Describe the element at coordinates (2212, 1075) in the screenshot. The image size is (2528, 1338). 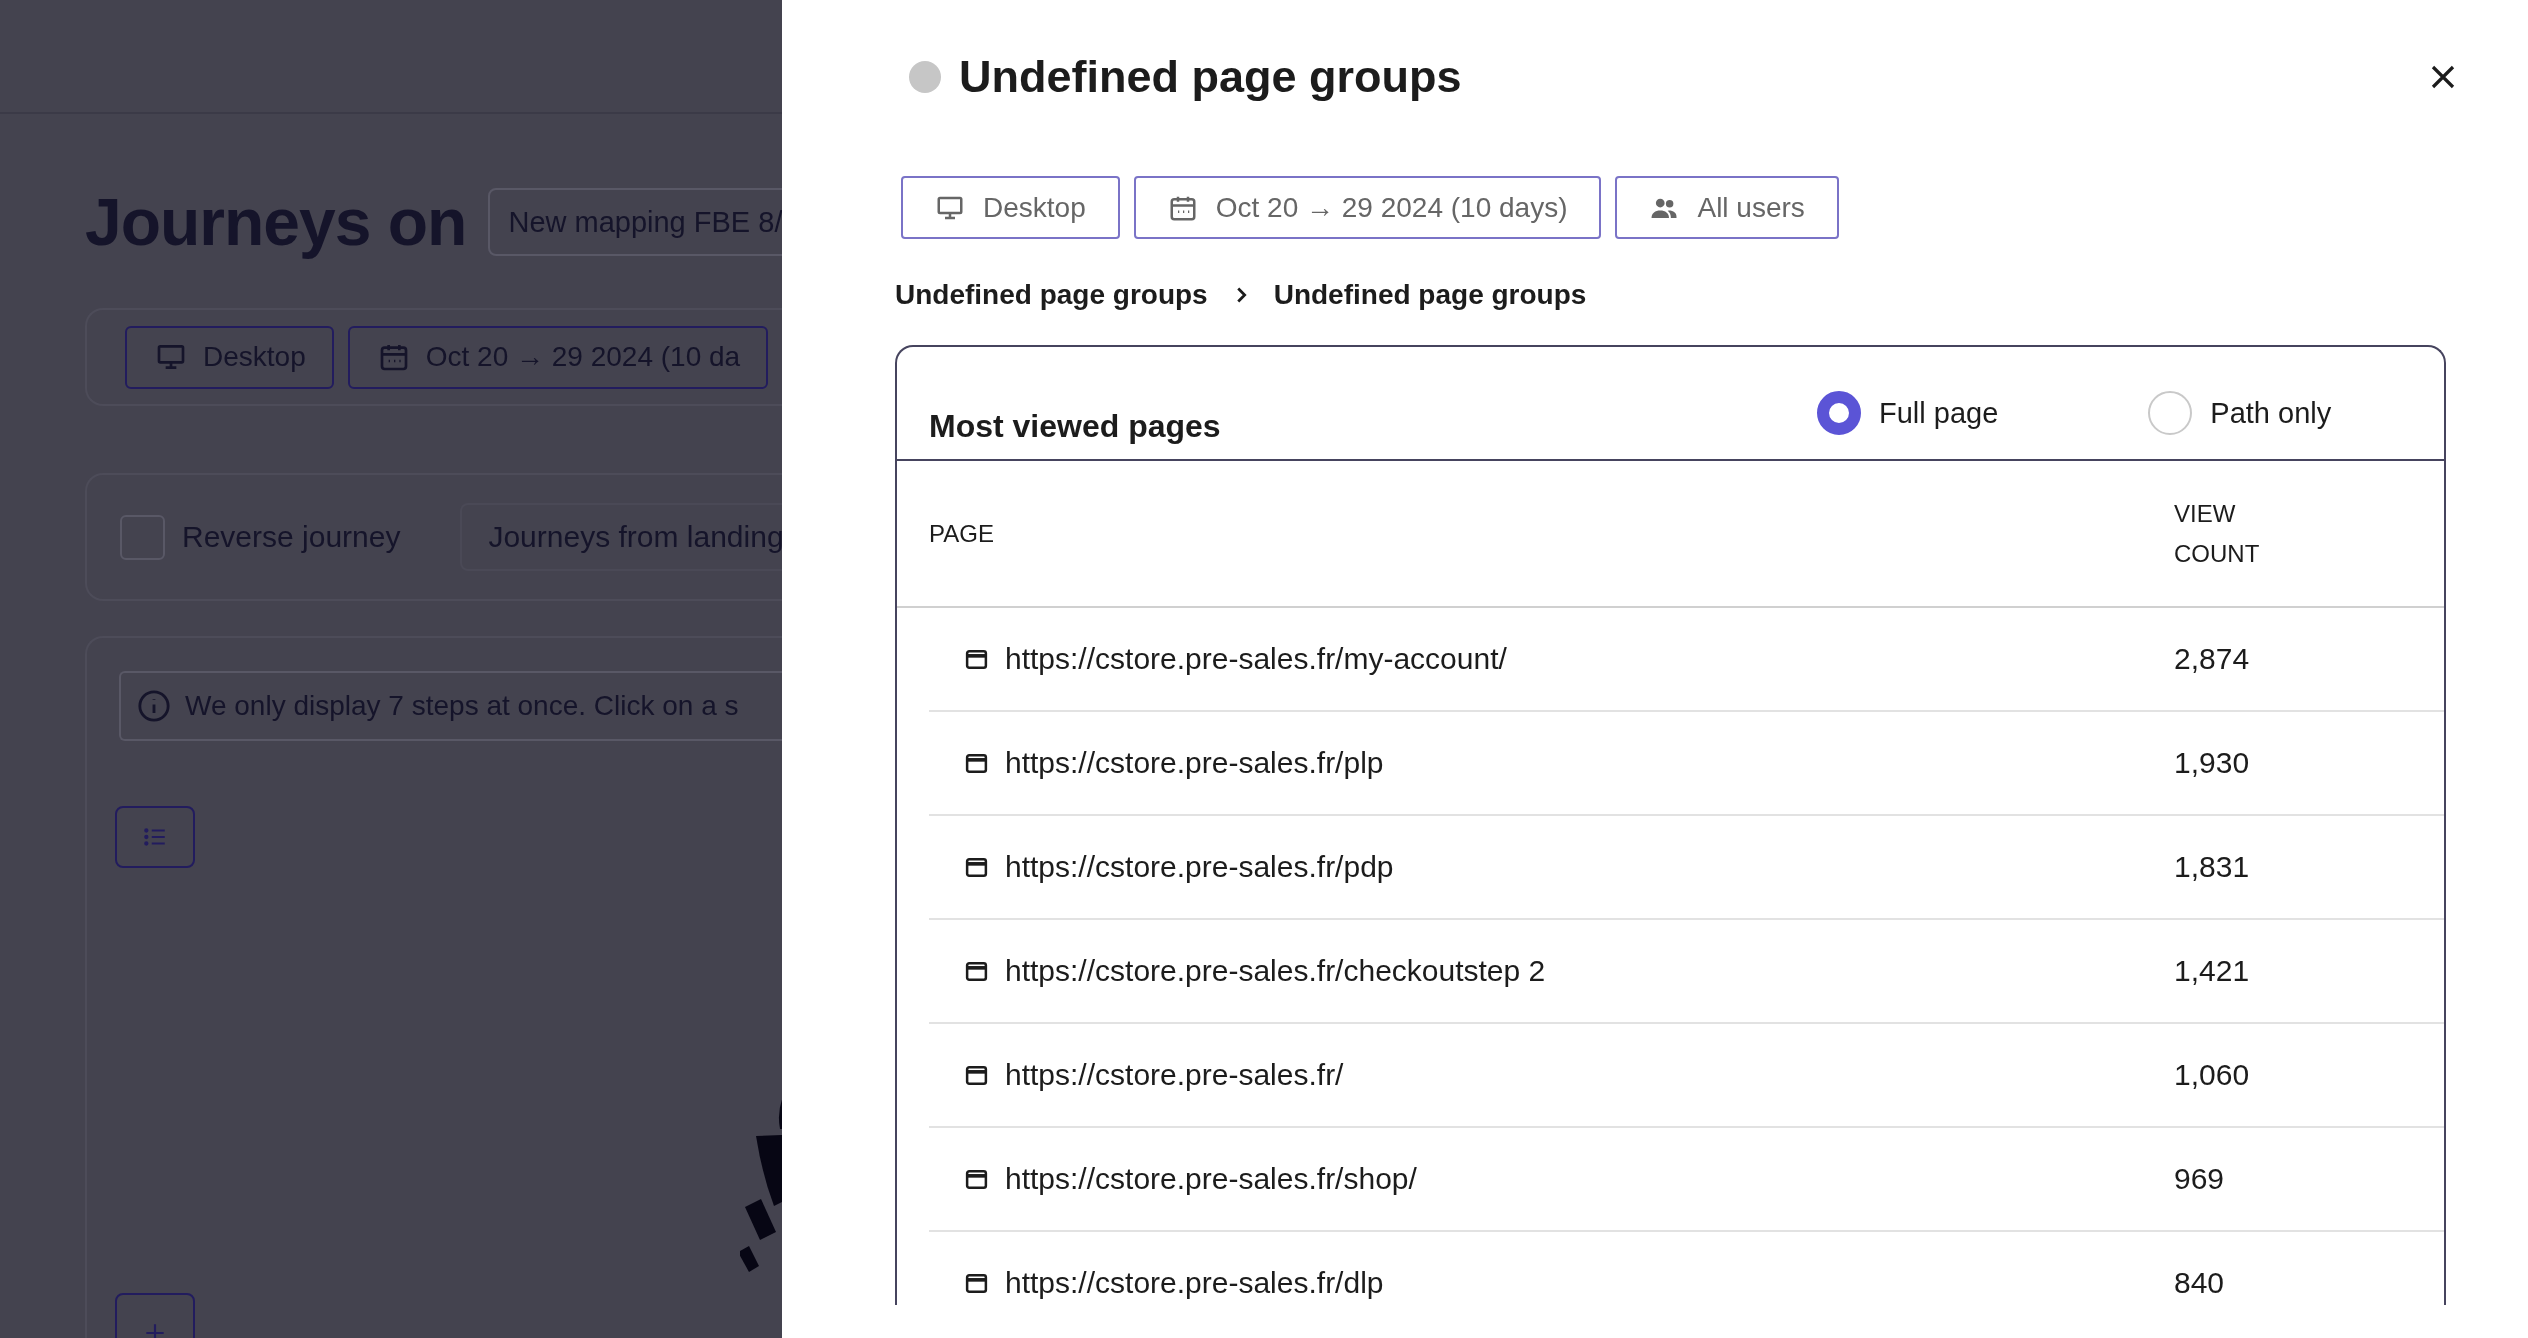
I see `view-count: 1,060` at that location.